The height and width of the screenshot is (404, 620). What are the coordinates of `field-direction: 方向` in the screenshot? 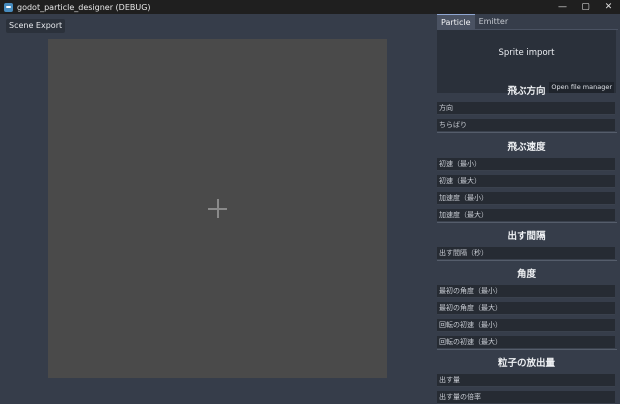 It's located at (526, 108).